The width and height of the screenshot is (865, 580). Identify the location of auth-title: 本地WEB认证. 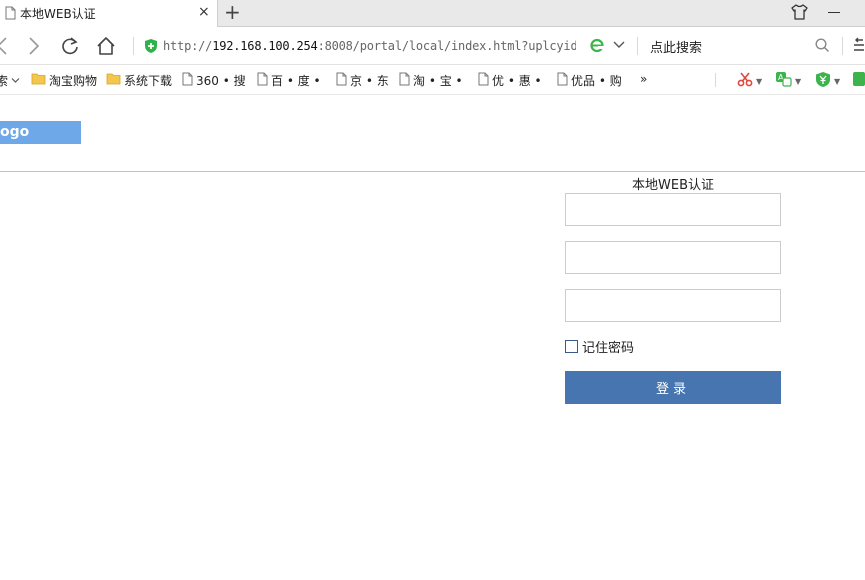
(673, 185).